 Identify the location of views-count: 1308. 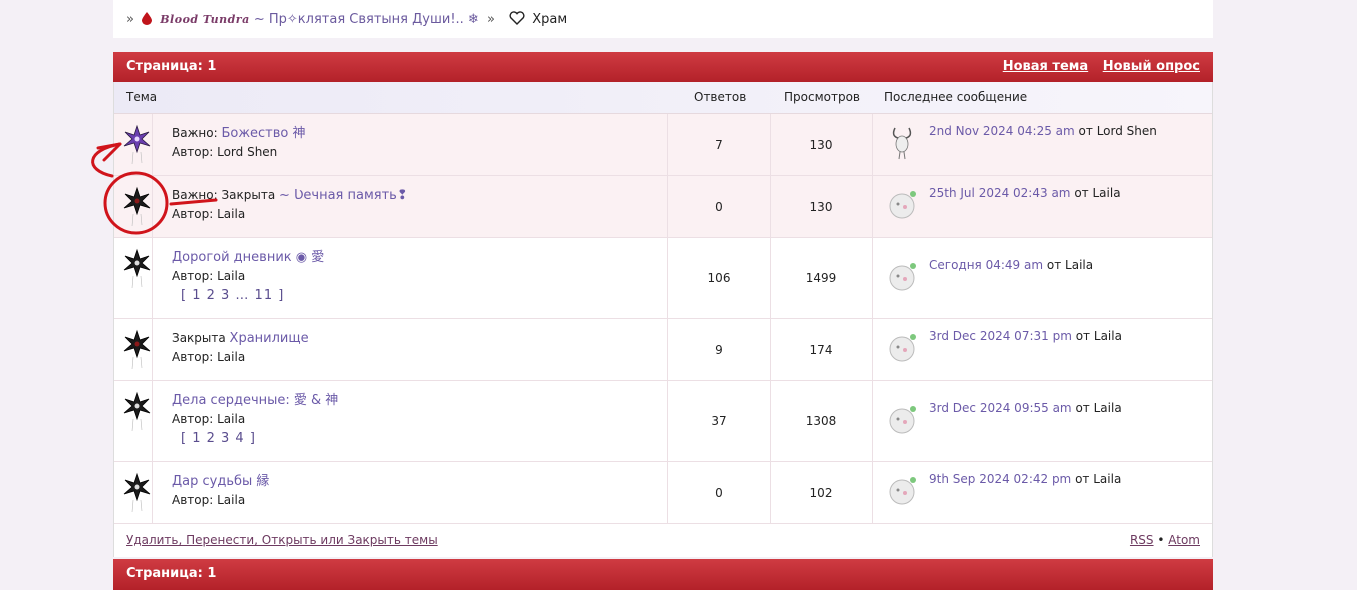
(821, 421).